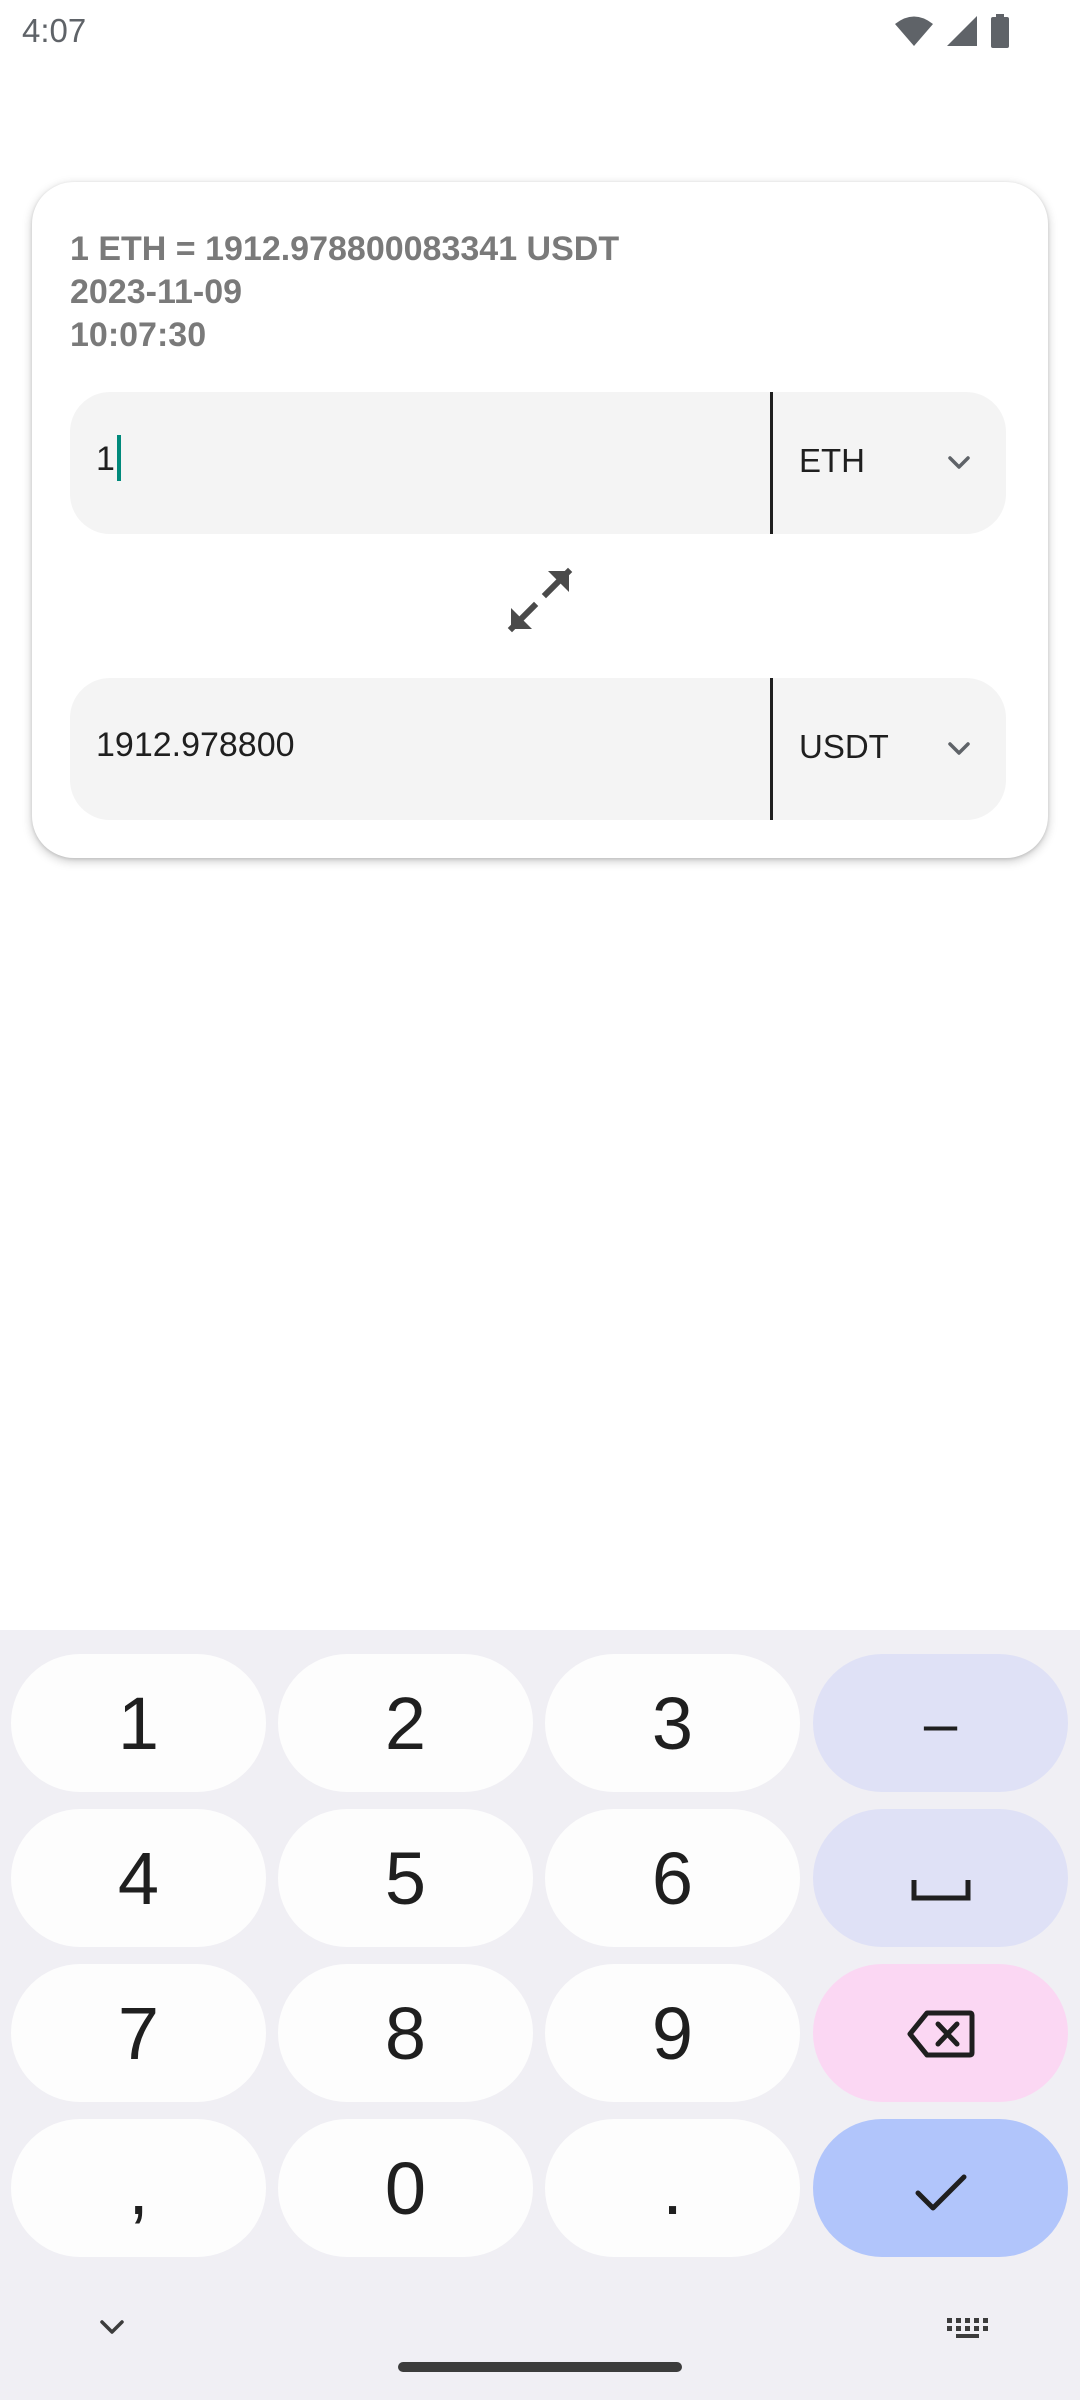 This screenshot has height=2400, width=1080. Describe the element at coordinates (138, 1878) in the screenshot. I see `key-4: 4` at that location.